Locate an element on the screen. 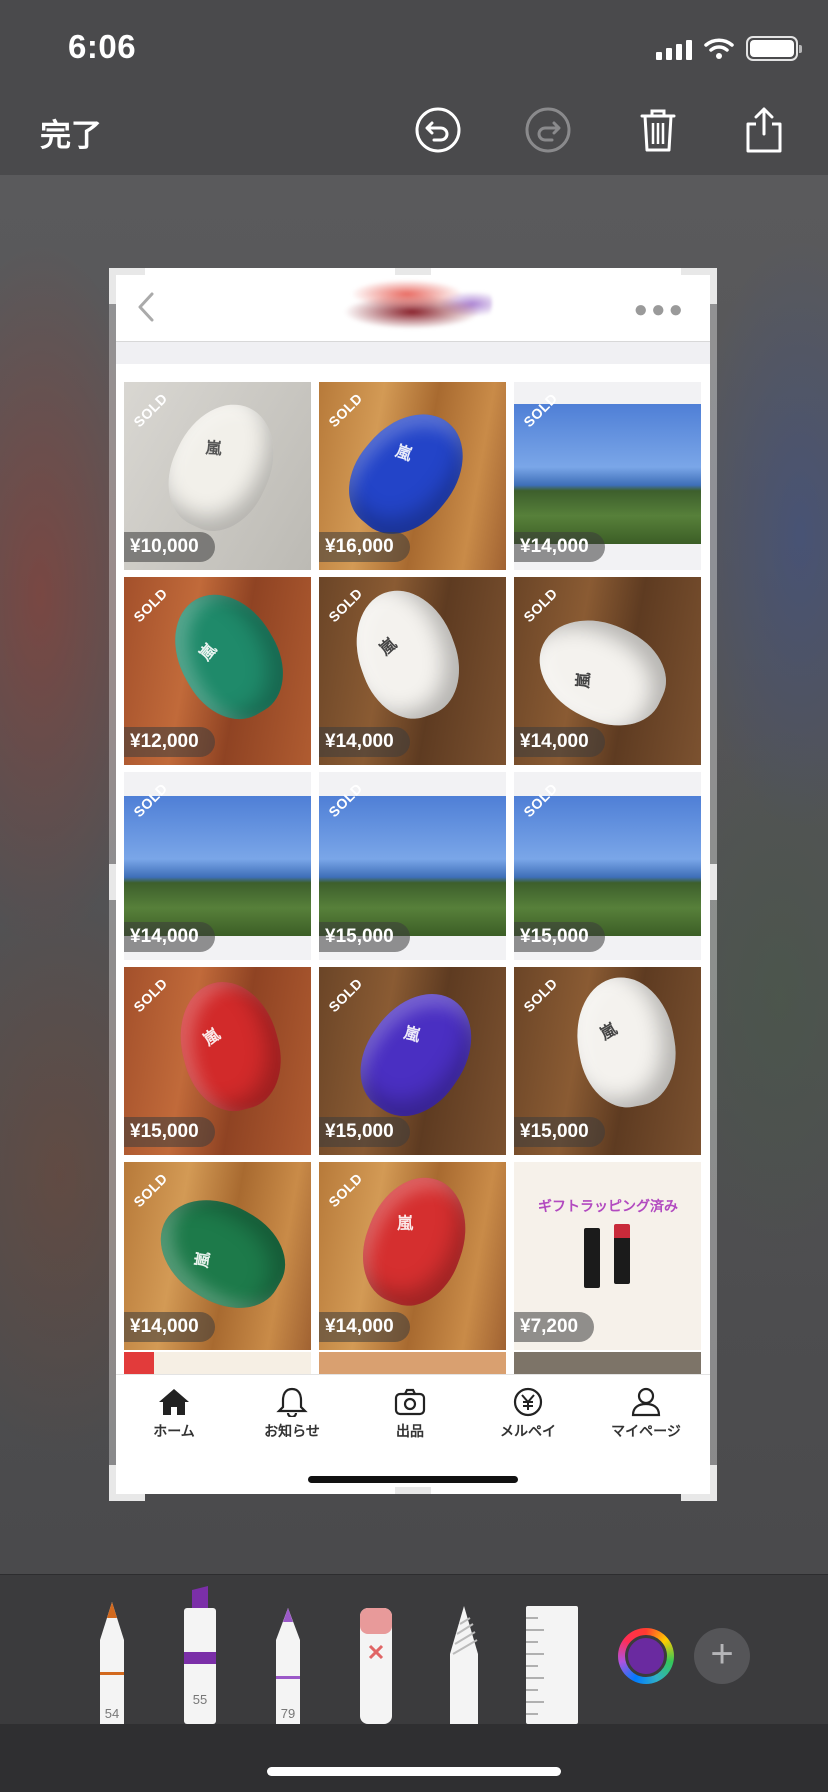 This screenshot has width=828, height=1792. crop-handle-top is located at coordinates (413, 271).